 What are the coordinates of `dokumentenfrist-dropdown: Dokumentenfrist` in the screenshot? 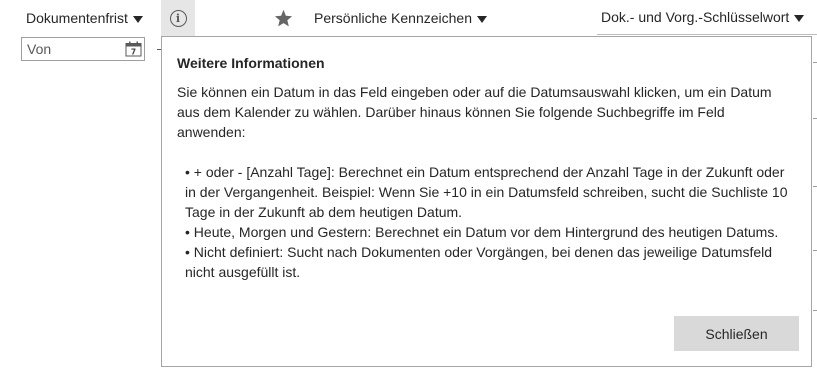 It's located at (84, 18).